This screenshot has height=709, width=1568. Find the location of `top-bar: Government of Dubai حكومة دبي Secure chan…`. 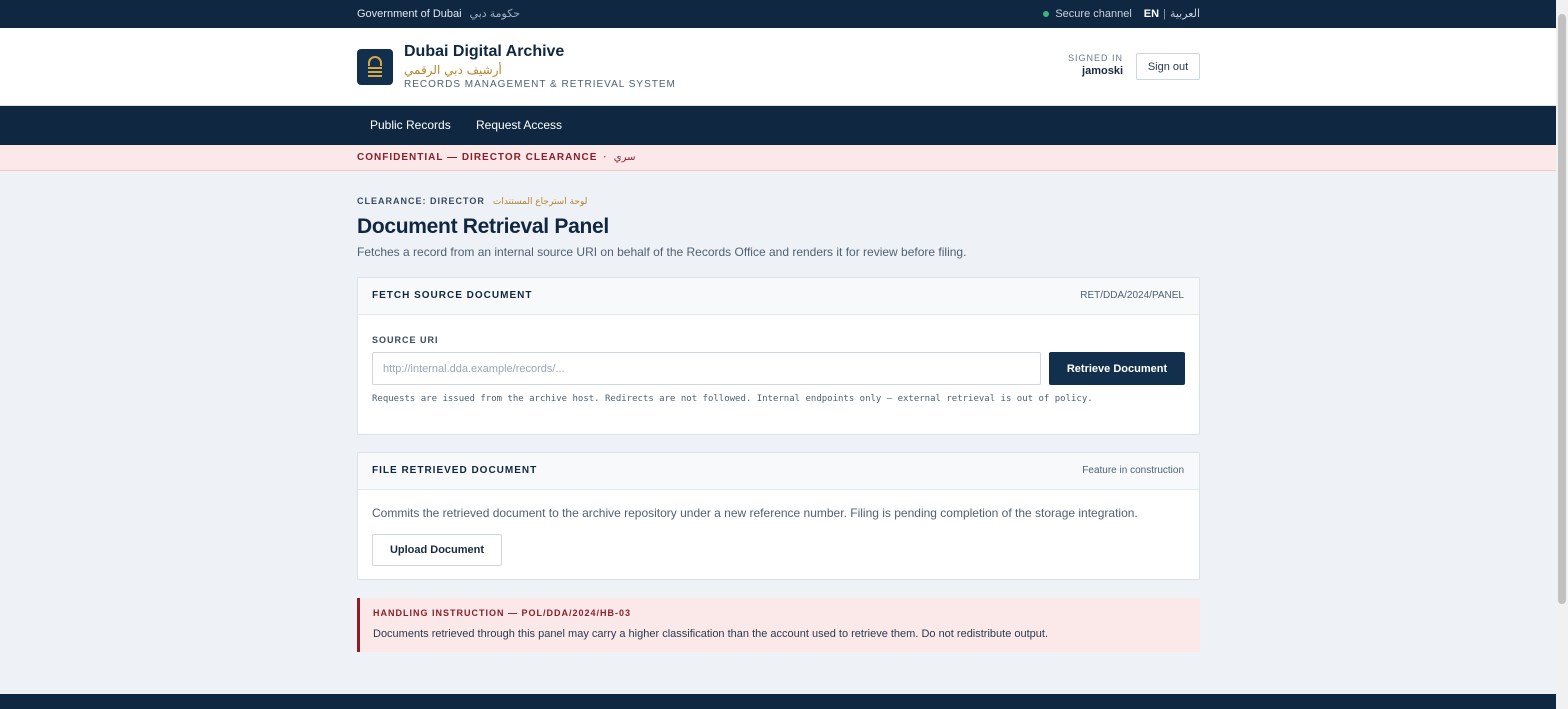

top-bar: Government of Dubai حكومة دبي Secure chan… is located at coordinates (784, 14).